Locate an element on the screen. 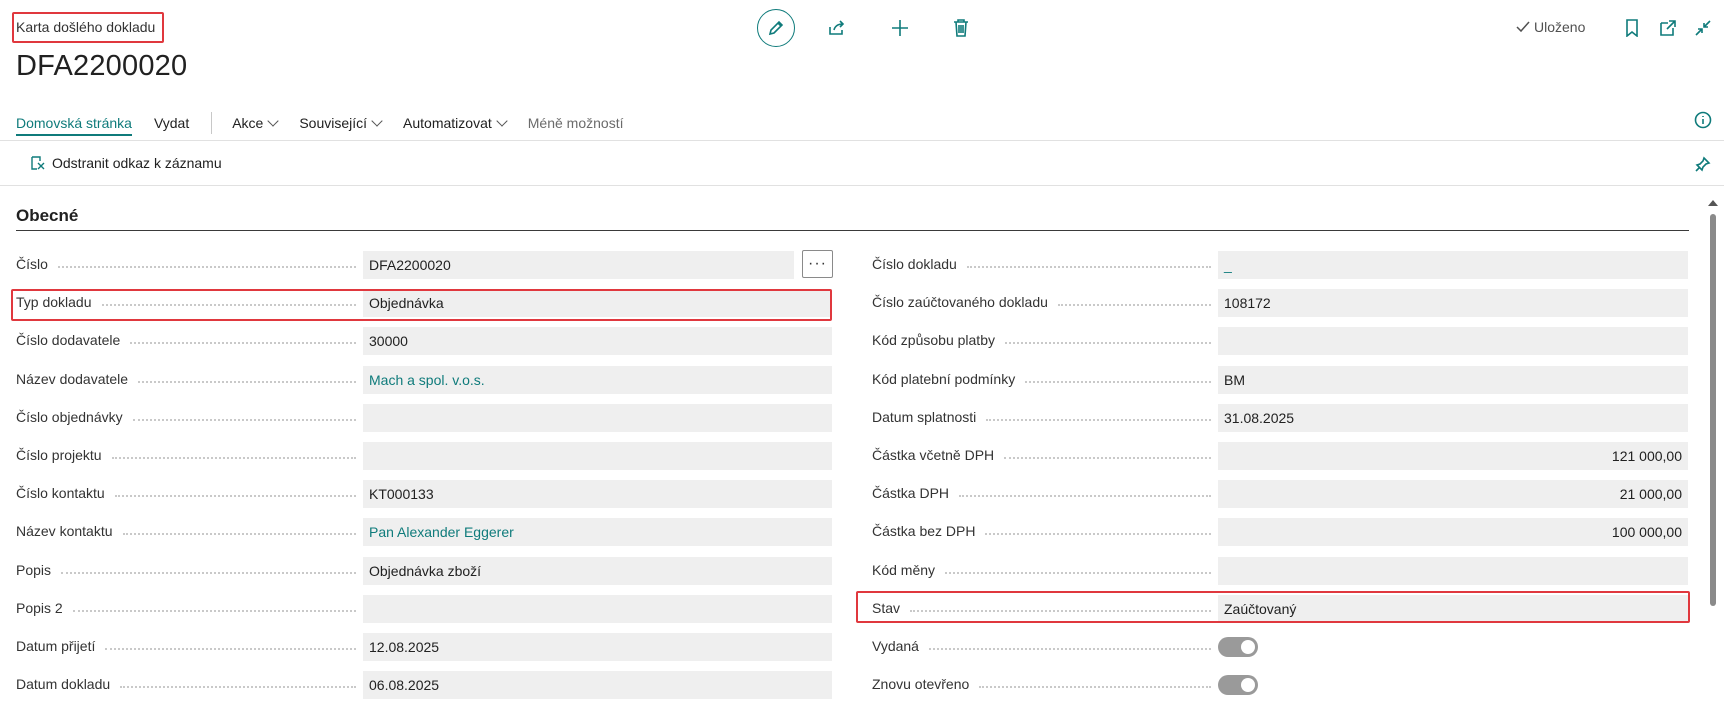  section-rule is located at coordinates (852, 230).